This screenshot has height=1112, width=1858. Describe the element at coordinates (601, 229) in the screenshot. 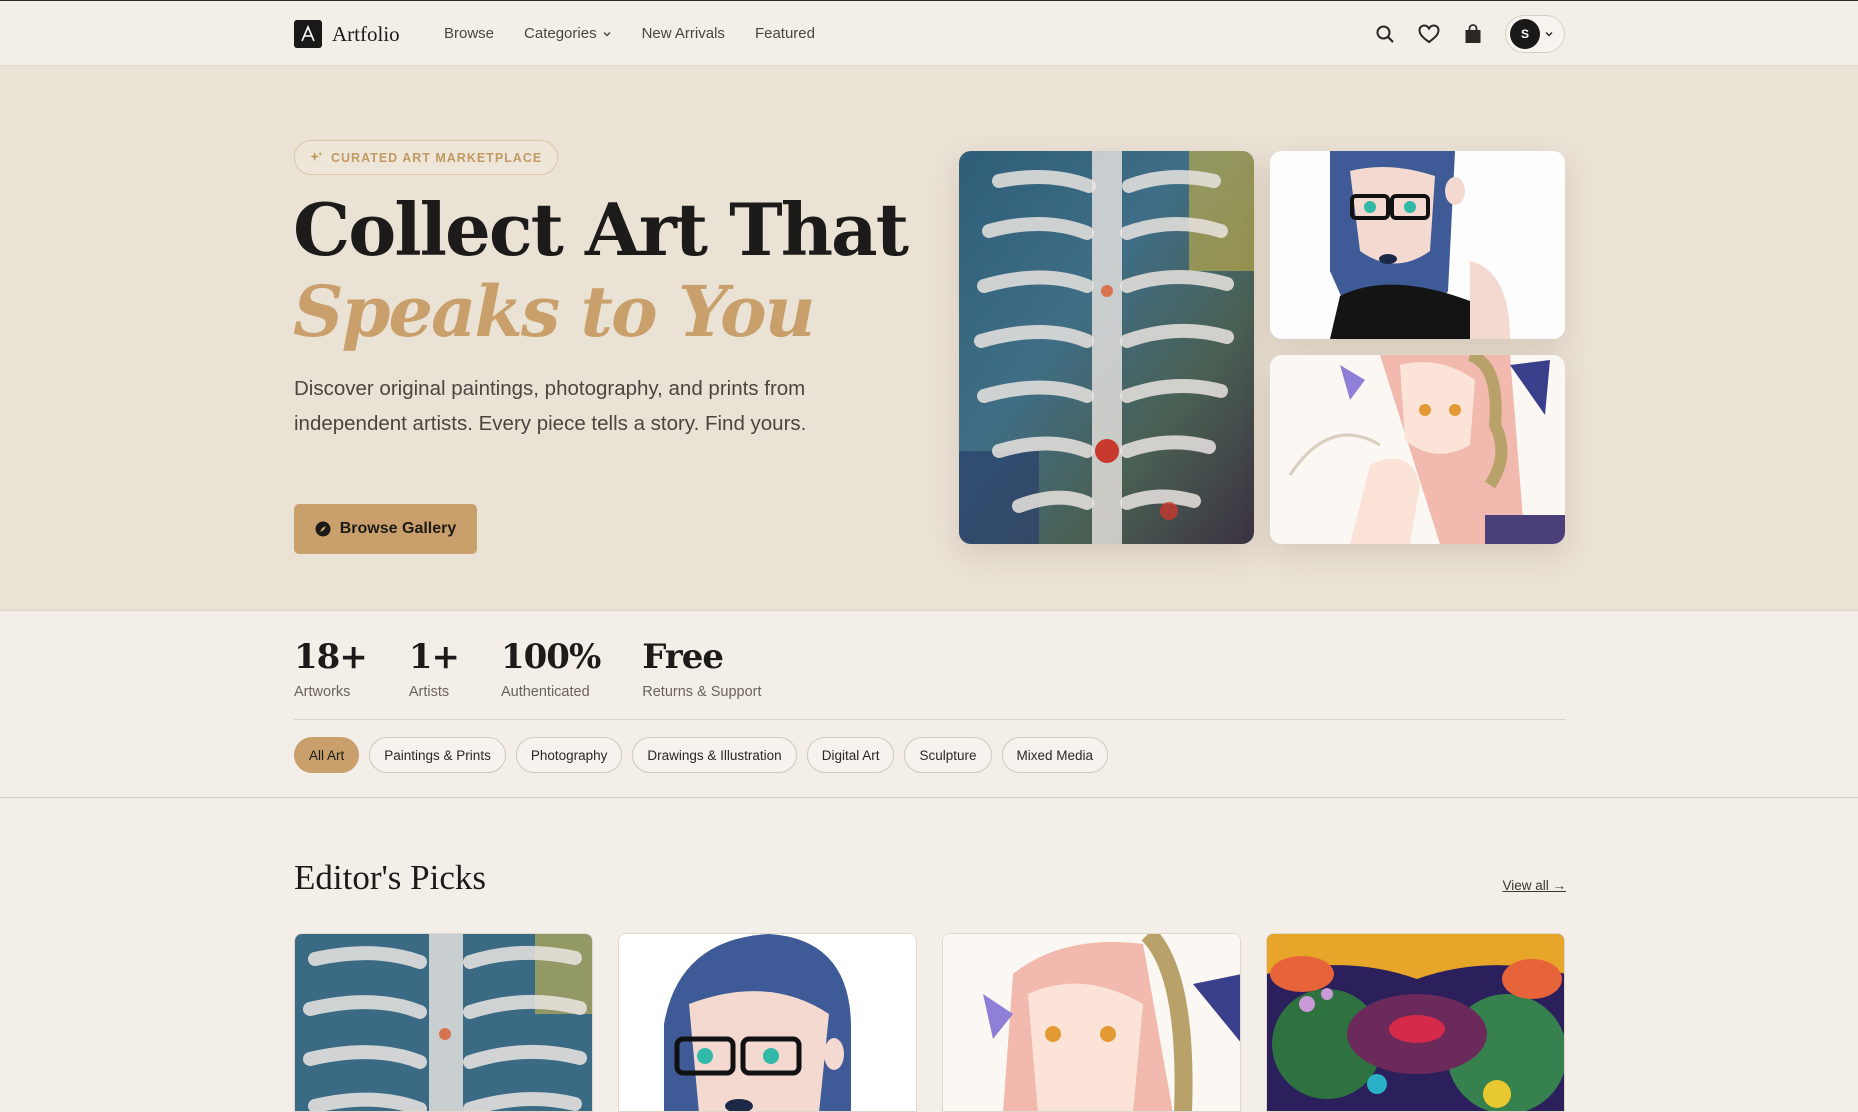

I see `hero-title: Collect Art That` at that location.